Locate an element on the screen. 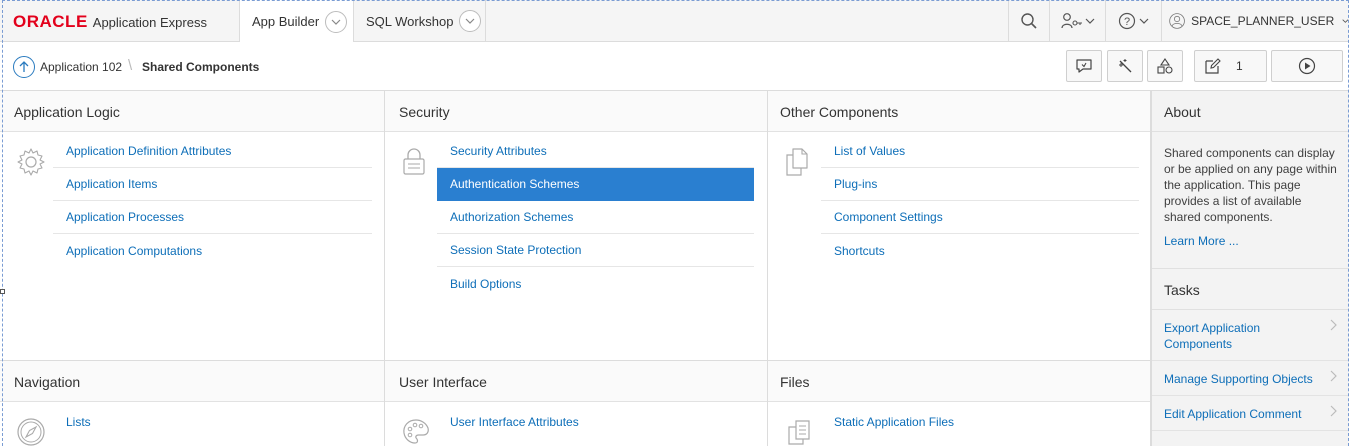 This screenshot has width=1349, height=446. navigate-up-button is located at coordinates (24, 67).